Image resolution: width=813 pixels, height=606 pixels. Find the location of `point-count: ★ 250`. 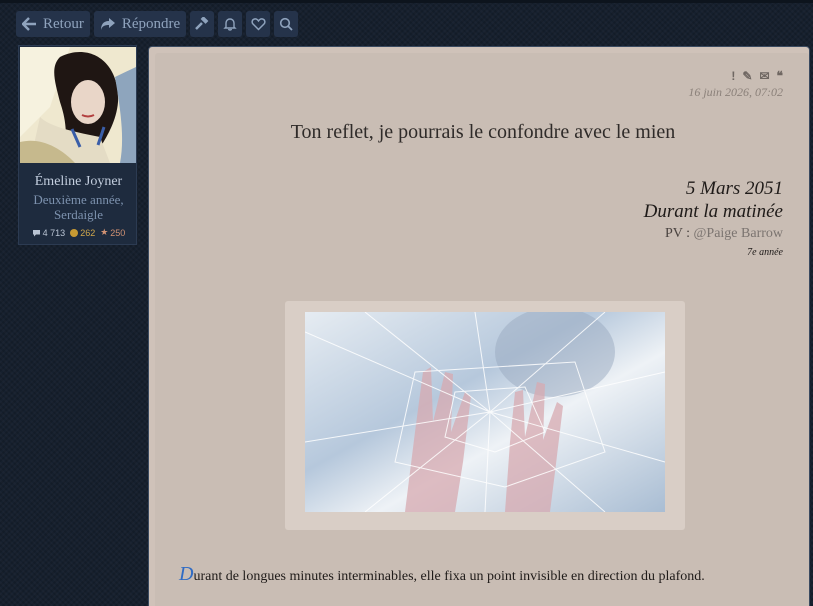

point-count: ★ 250 is located at coordinates (112, 232).